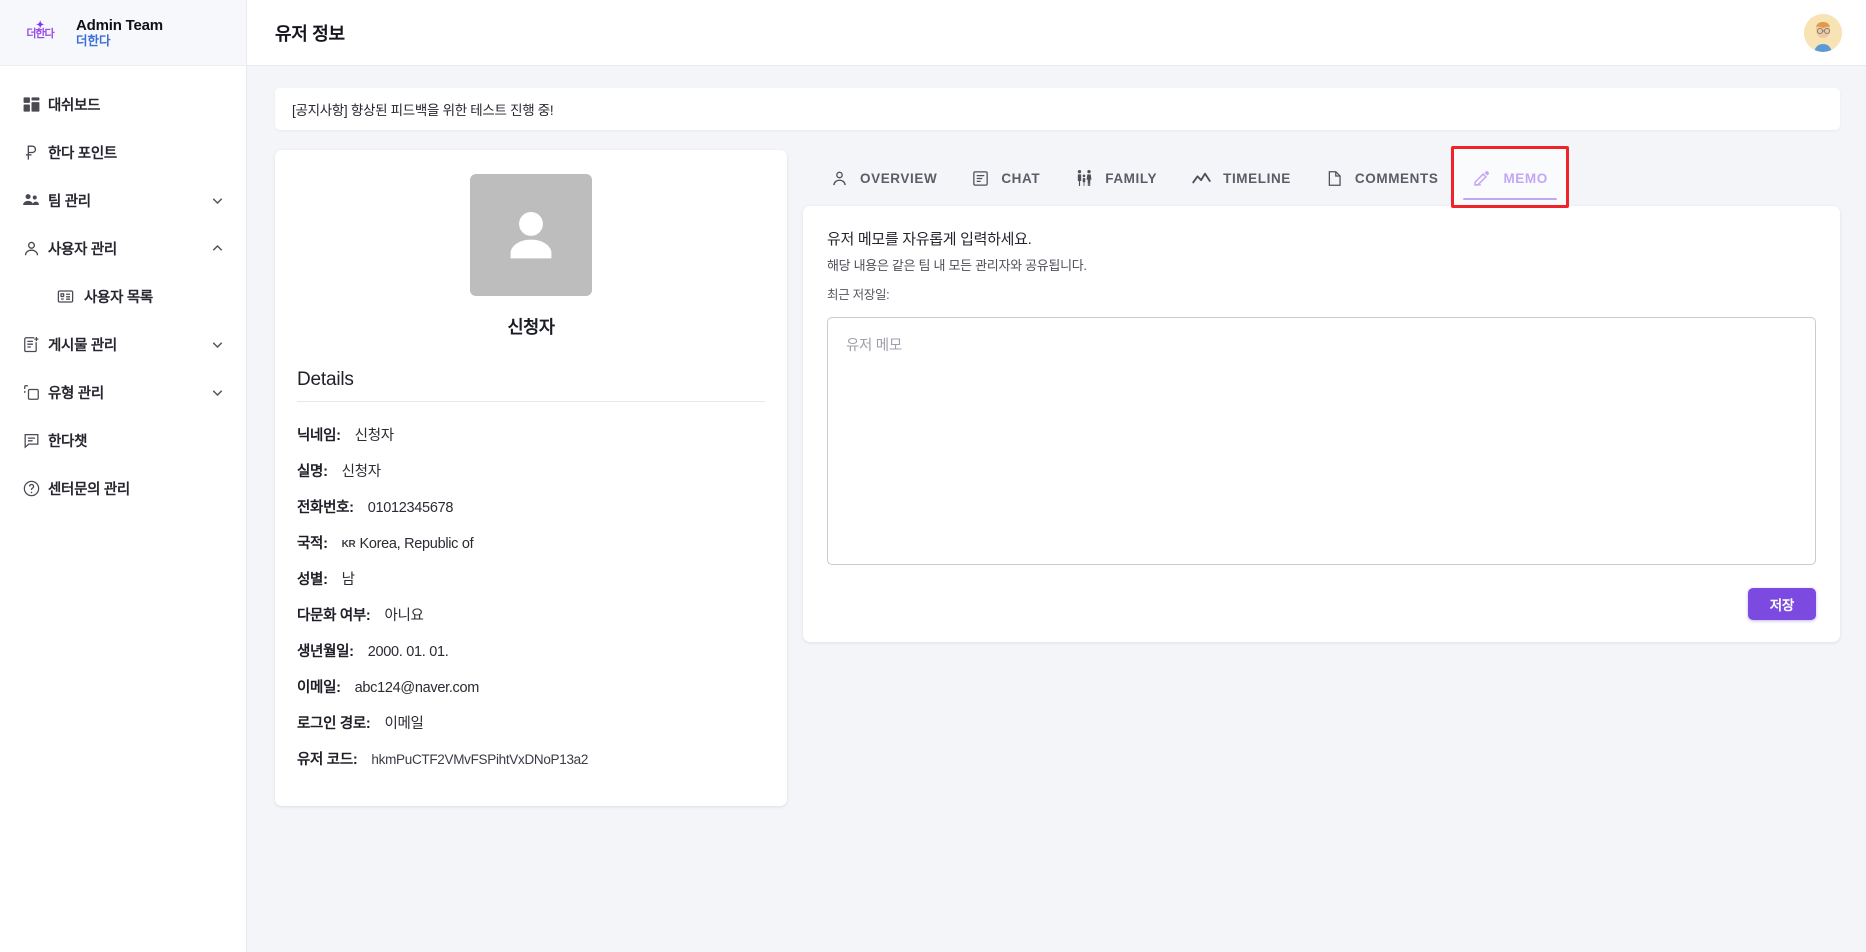 The height and width of the screenshot is (952, 1866). Describe the element at coordinates (82, 249) in the screenshot. I see `sidebar-item-label: 사용자 관리` at that location.